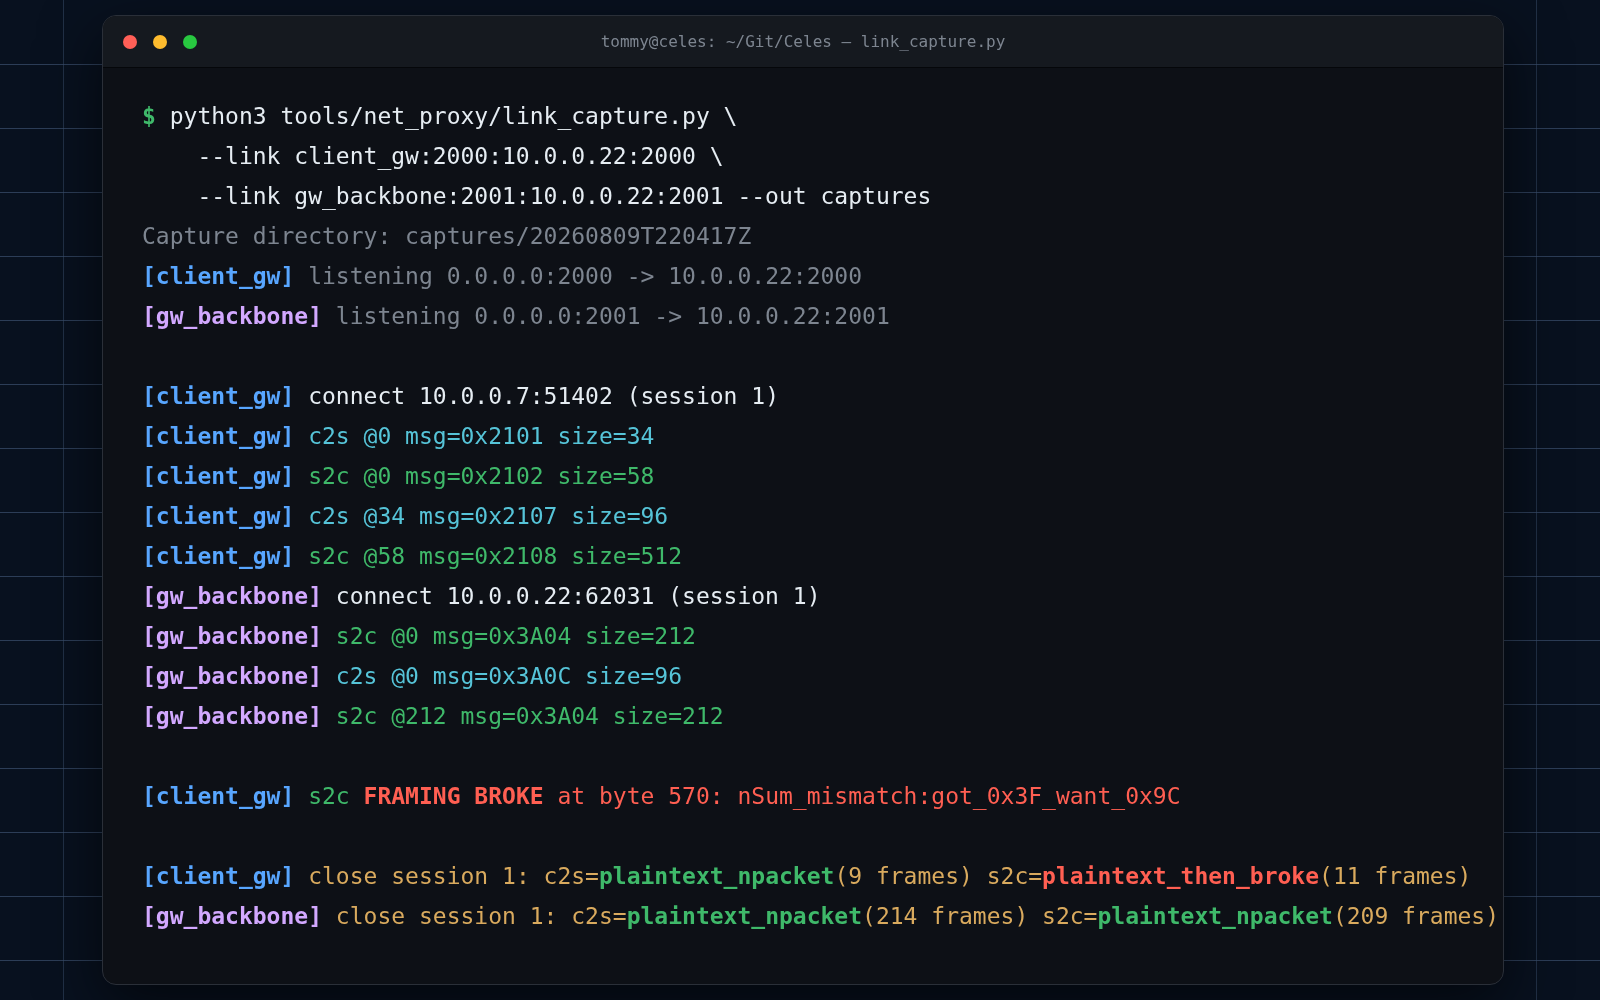 This screenshot has height=1000, width=1600. I want to click on log-message: connect 10.0.0.7:51402 (session 1), so click(543, 396).